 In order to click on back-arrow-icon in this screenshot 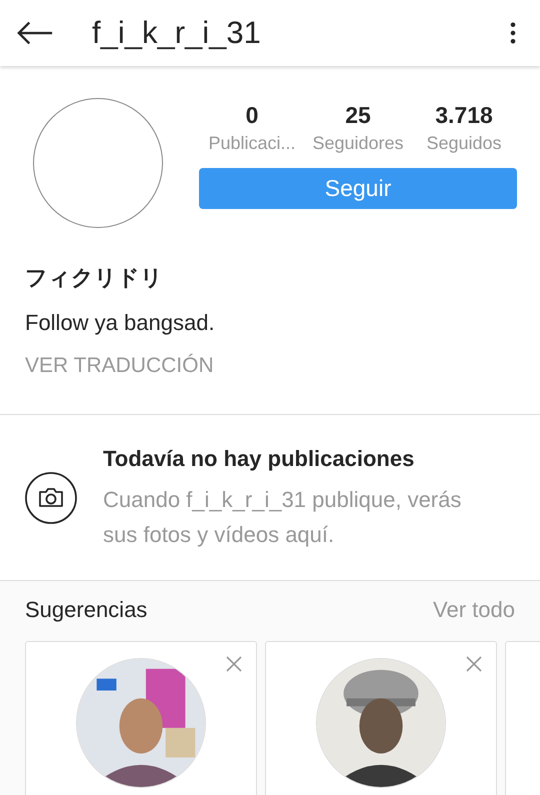, I will do `click(35, 33)`.